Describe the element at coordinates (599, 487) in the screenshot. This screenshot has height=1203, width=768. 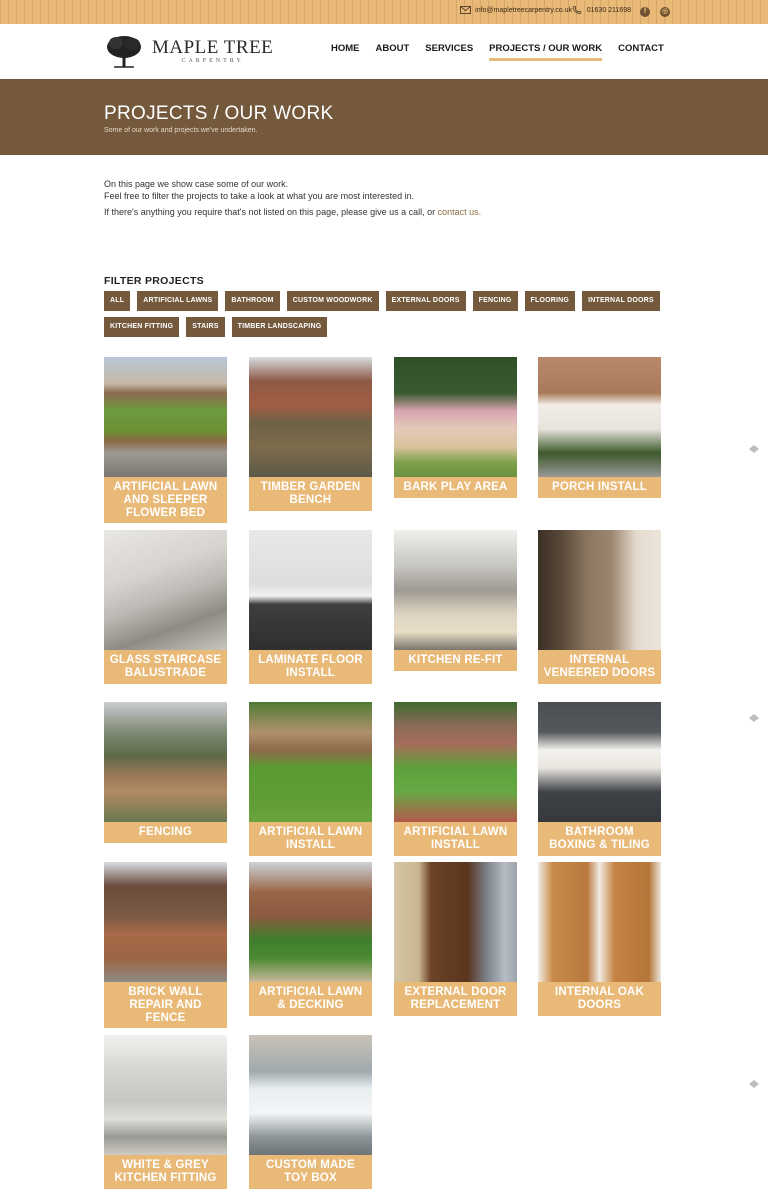
I see `project-title: PORCH INSTALL` at that location.